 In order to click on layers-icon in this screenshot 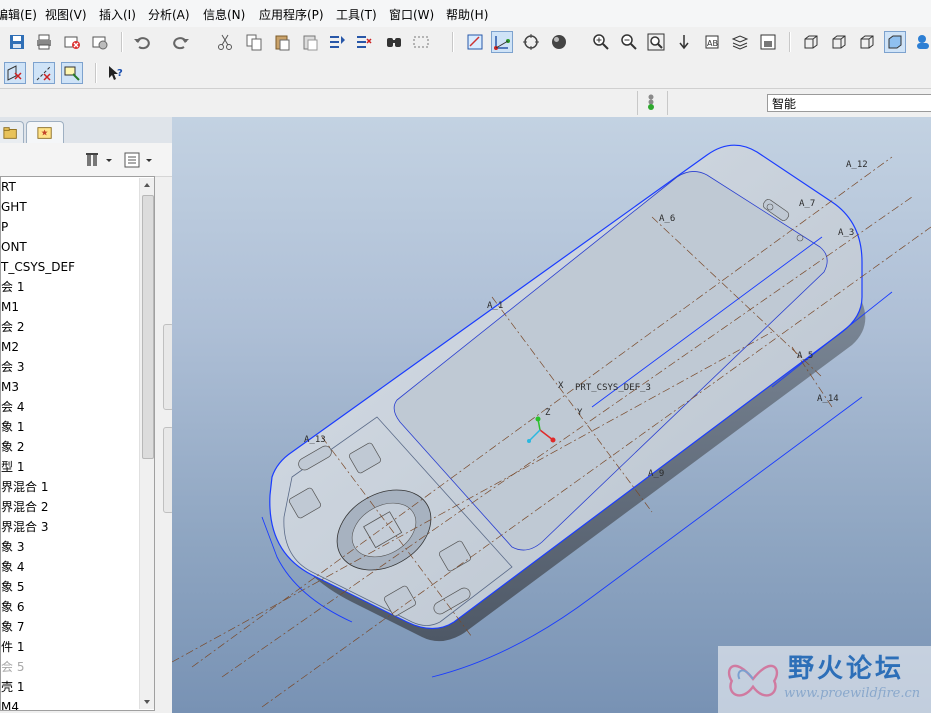, I will do `click(740, 42)`.